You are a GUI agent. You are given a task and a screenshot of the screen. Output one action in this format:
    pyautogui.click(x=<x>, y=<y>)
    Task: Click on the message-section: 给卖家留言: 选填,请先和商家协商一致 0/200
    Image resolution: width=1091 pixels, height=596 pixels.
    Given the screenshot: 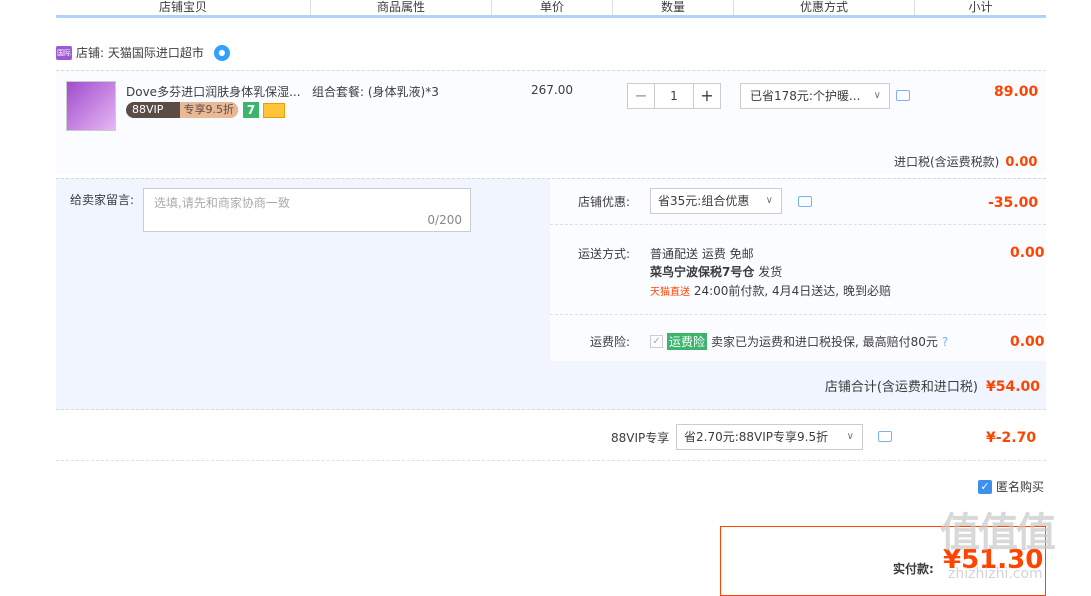 What is the action you would take?
    pyautogui.click(x=302, y=270)
    